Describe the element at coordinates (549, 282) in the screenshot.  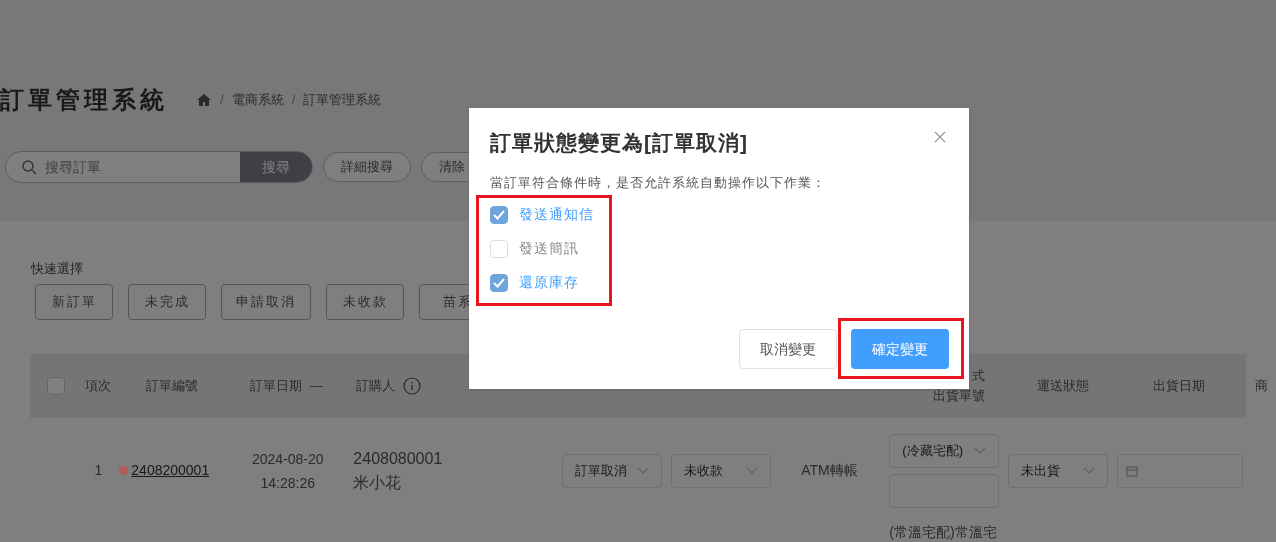
I see `option-label: 還原庫存` at that location.